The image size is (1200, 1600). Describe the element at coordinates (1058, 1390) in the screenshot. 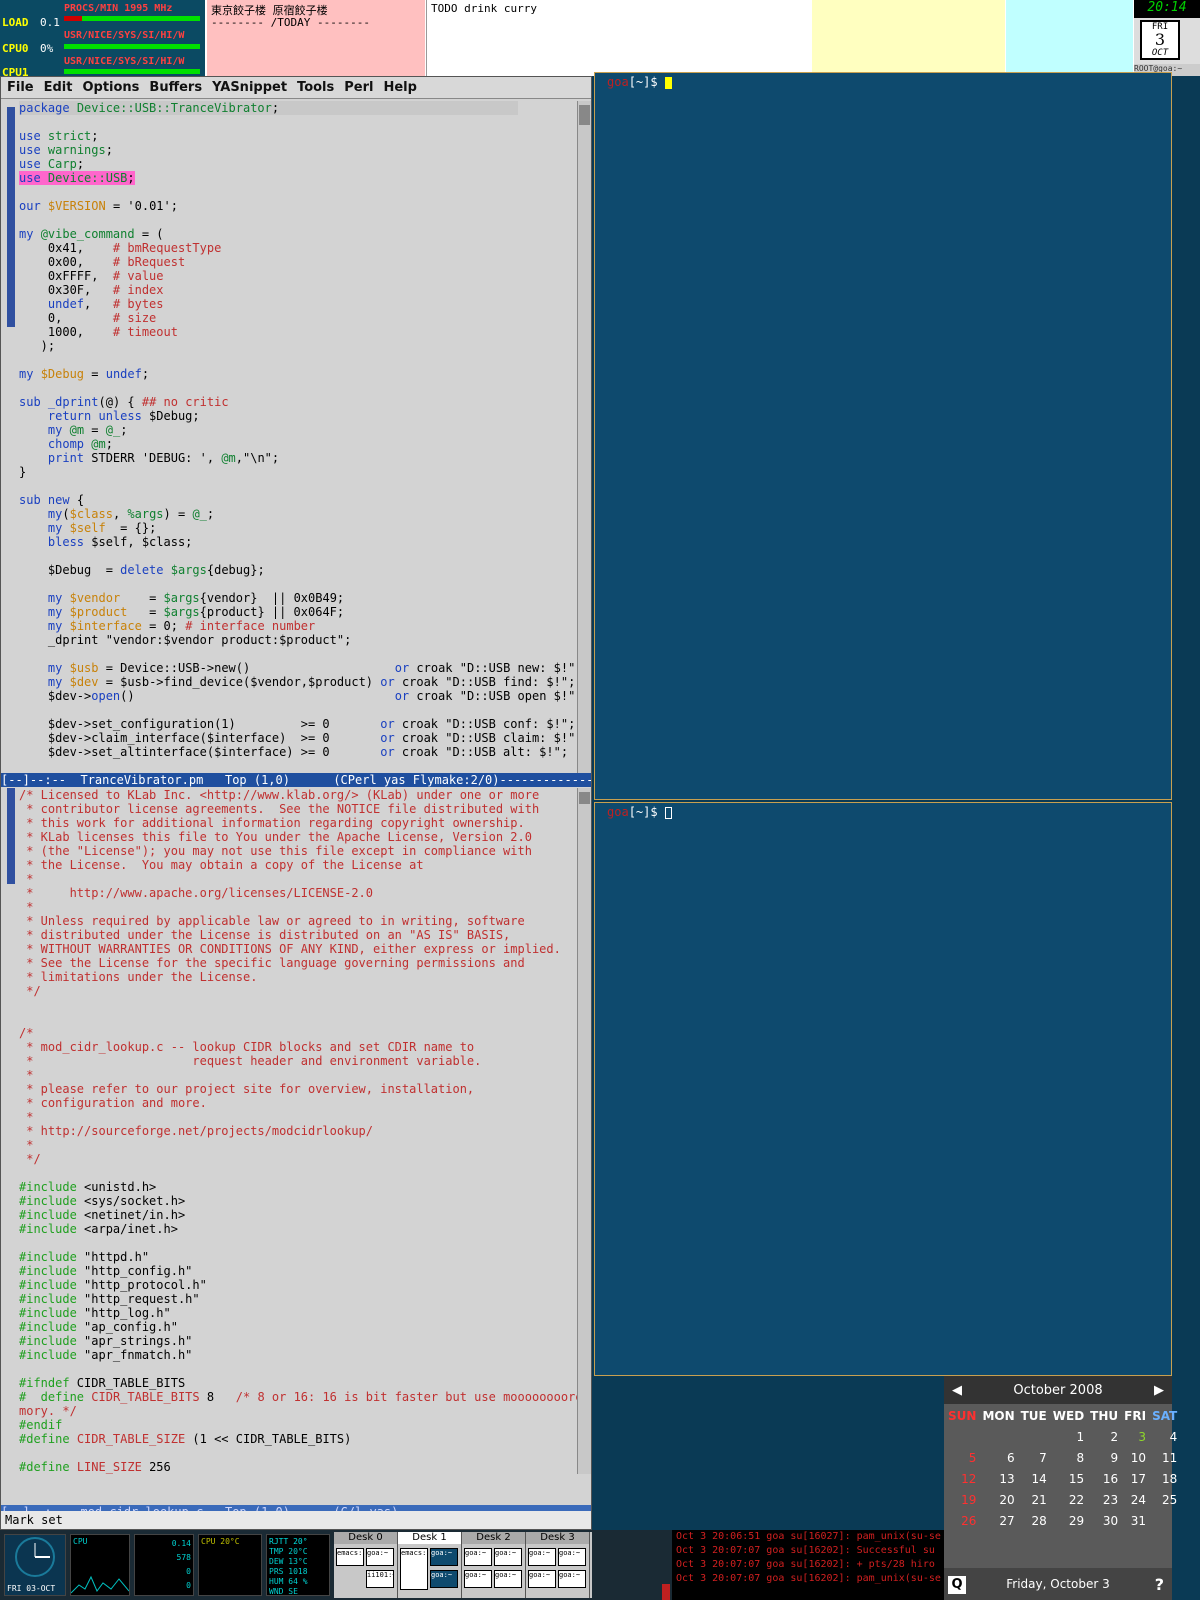

I see `calendar-title: October 2008` at that location.